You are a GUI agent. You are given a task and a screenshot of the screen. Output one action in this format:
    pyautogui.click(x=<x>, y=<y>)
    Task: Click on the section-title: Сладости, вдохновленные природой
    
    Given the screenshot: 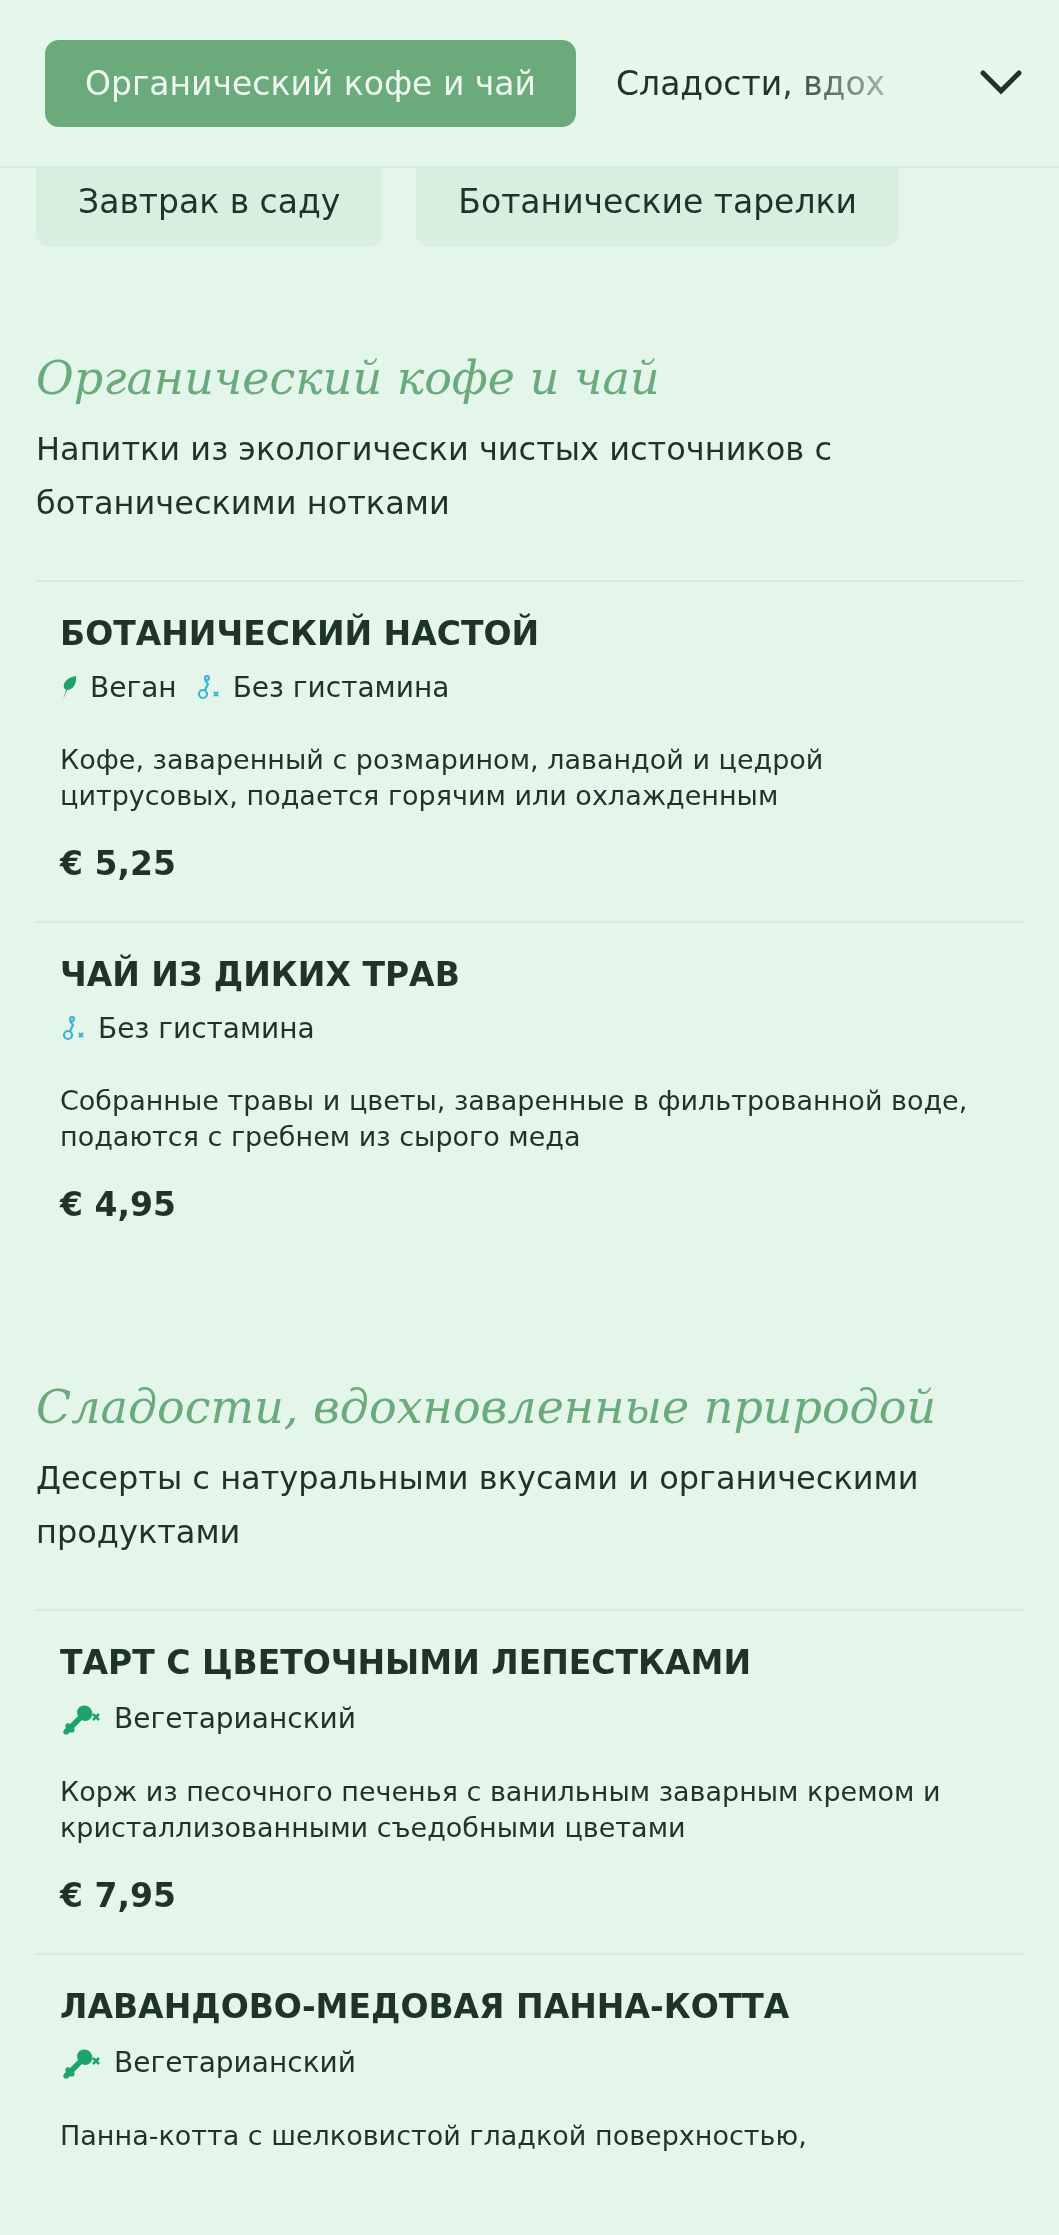 What is the action you would take?
    pyautogui.click(x=487, y=1408)
    